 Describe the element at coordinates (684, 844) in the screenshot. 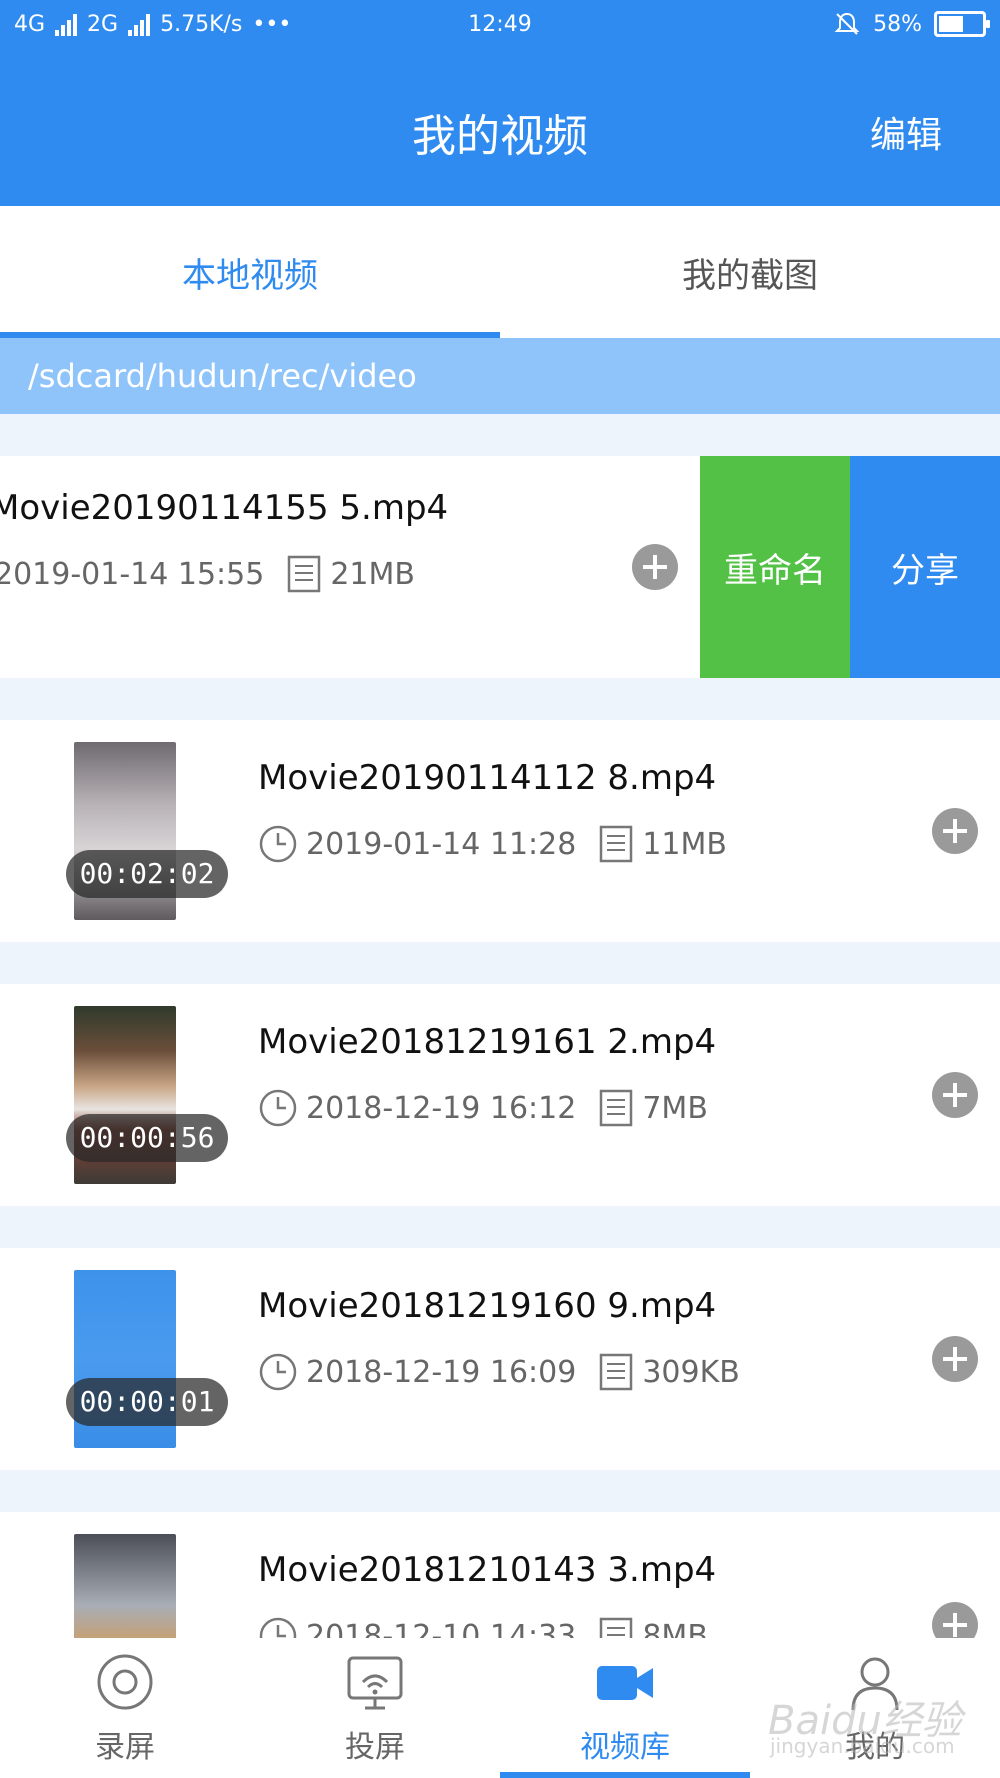

I see `video-size: 11MB` at that location.